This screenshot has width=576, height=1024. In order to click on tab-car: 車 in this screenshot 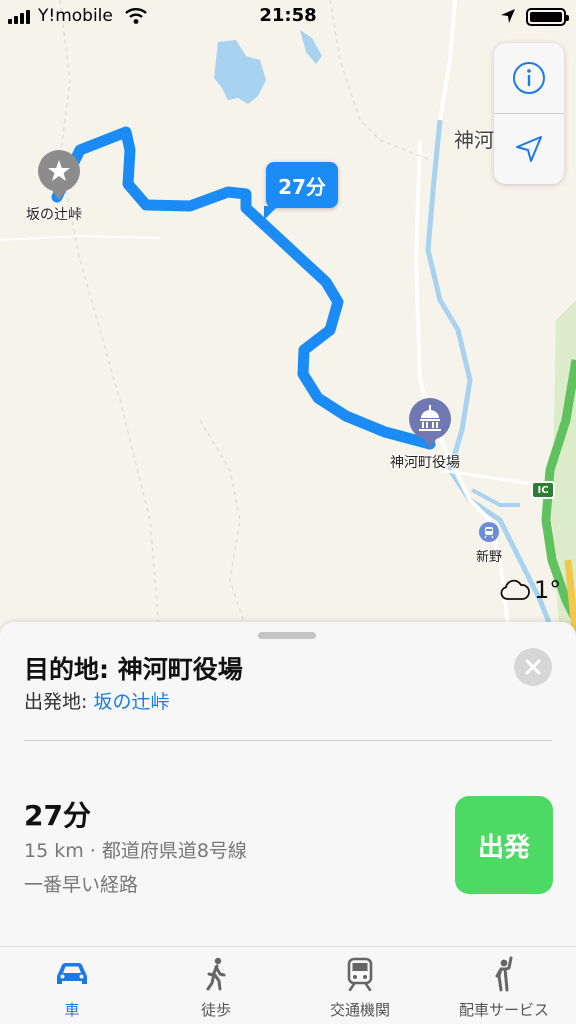, I will do `click(72, 985)`.